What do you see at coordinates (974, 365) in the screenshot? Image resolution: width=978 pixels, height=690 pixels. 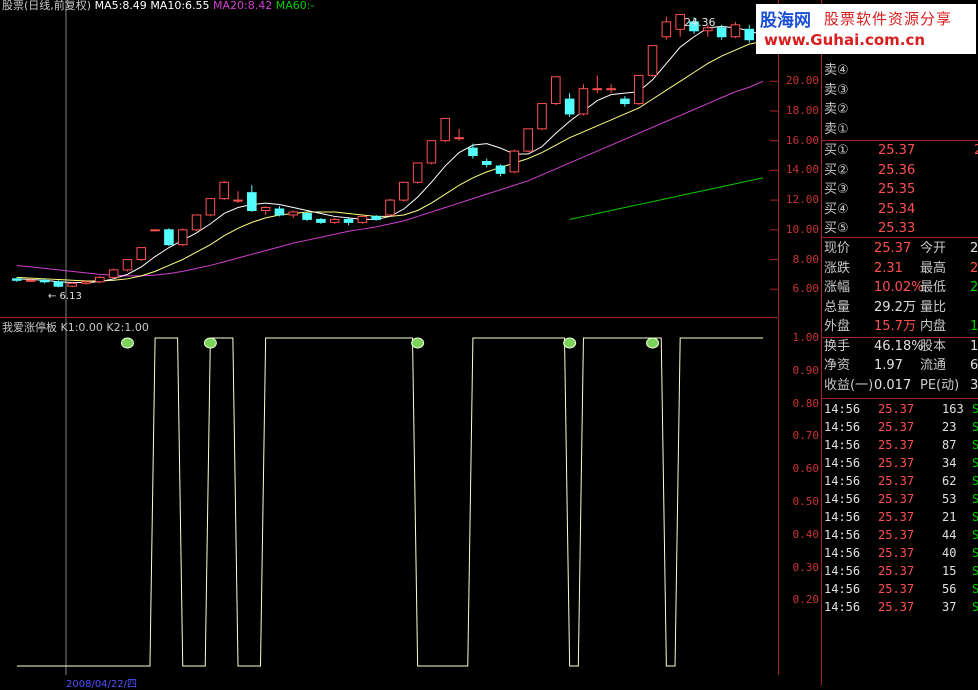 I see `stat-value: 63` at bounding box center [974, 365].